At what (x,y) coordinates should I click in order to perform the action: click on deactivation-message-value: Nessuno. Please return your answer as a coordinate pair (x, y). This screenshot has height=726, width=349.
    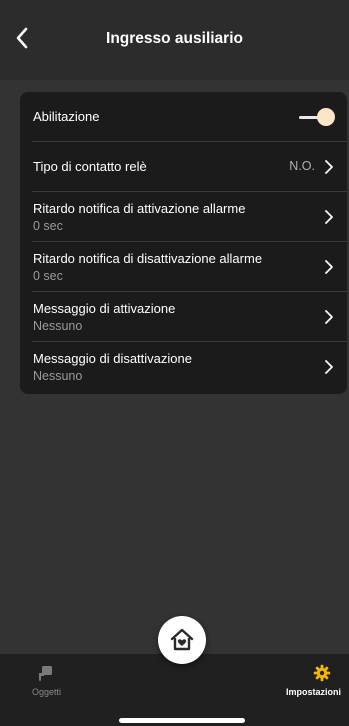
    Looking at the image, I should click on (58, 376).